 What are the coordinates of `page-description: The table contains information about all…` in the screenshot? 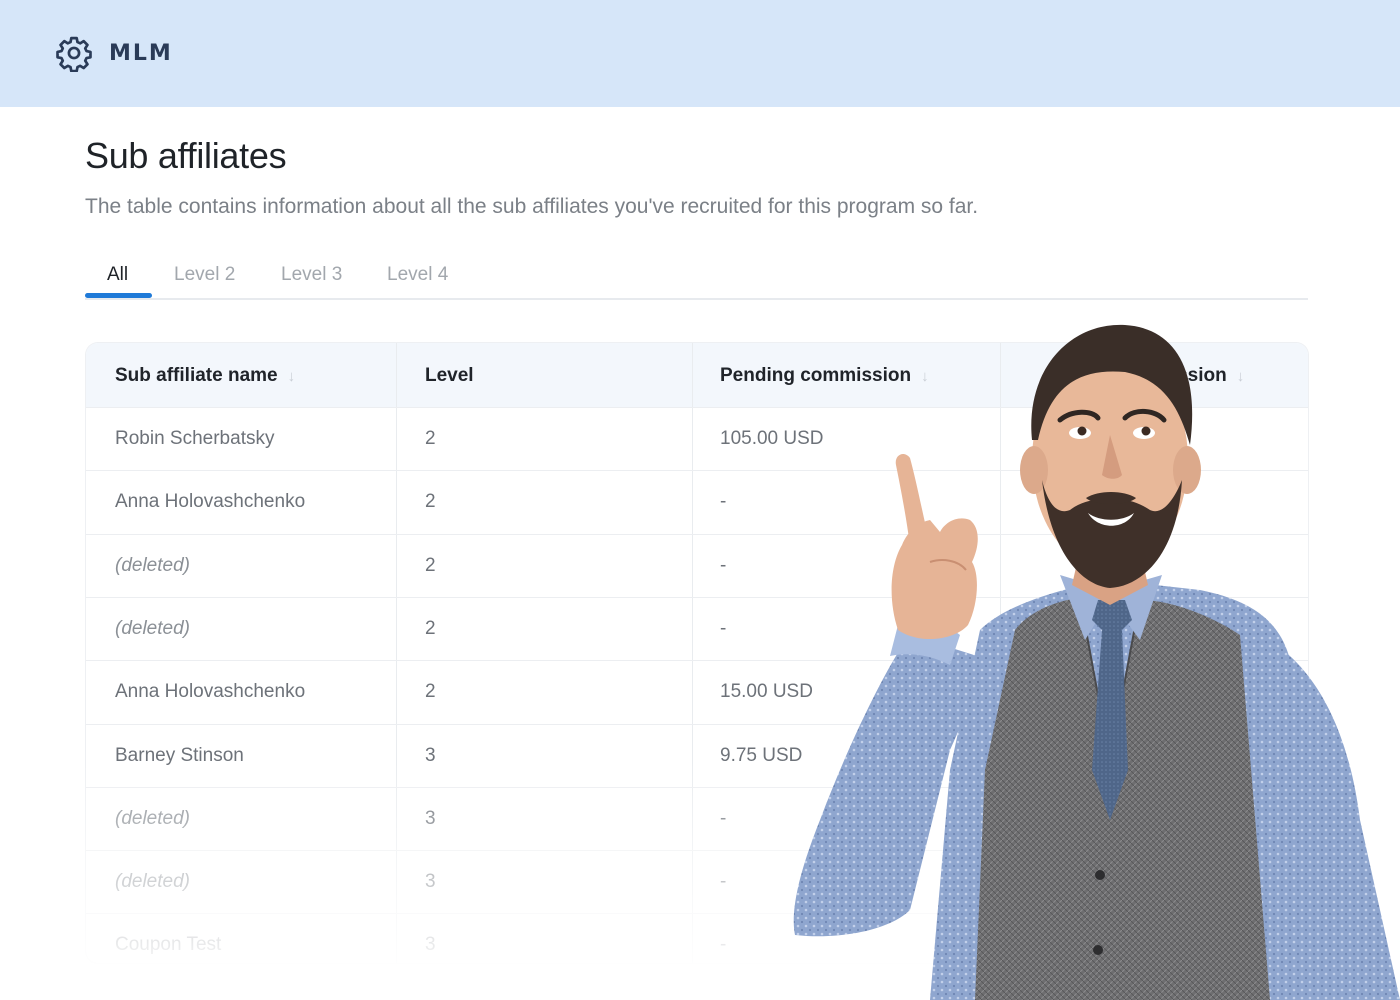 It's located at (532, 206).